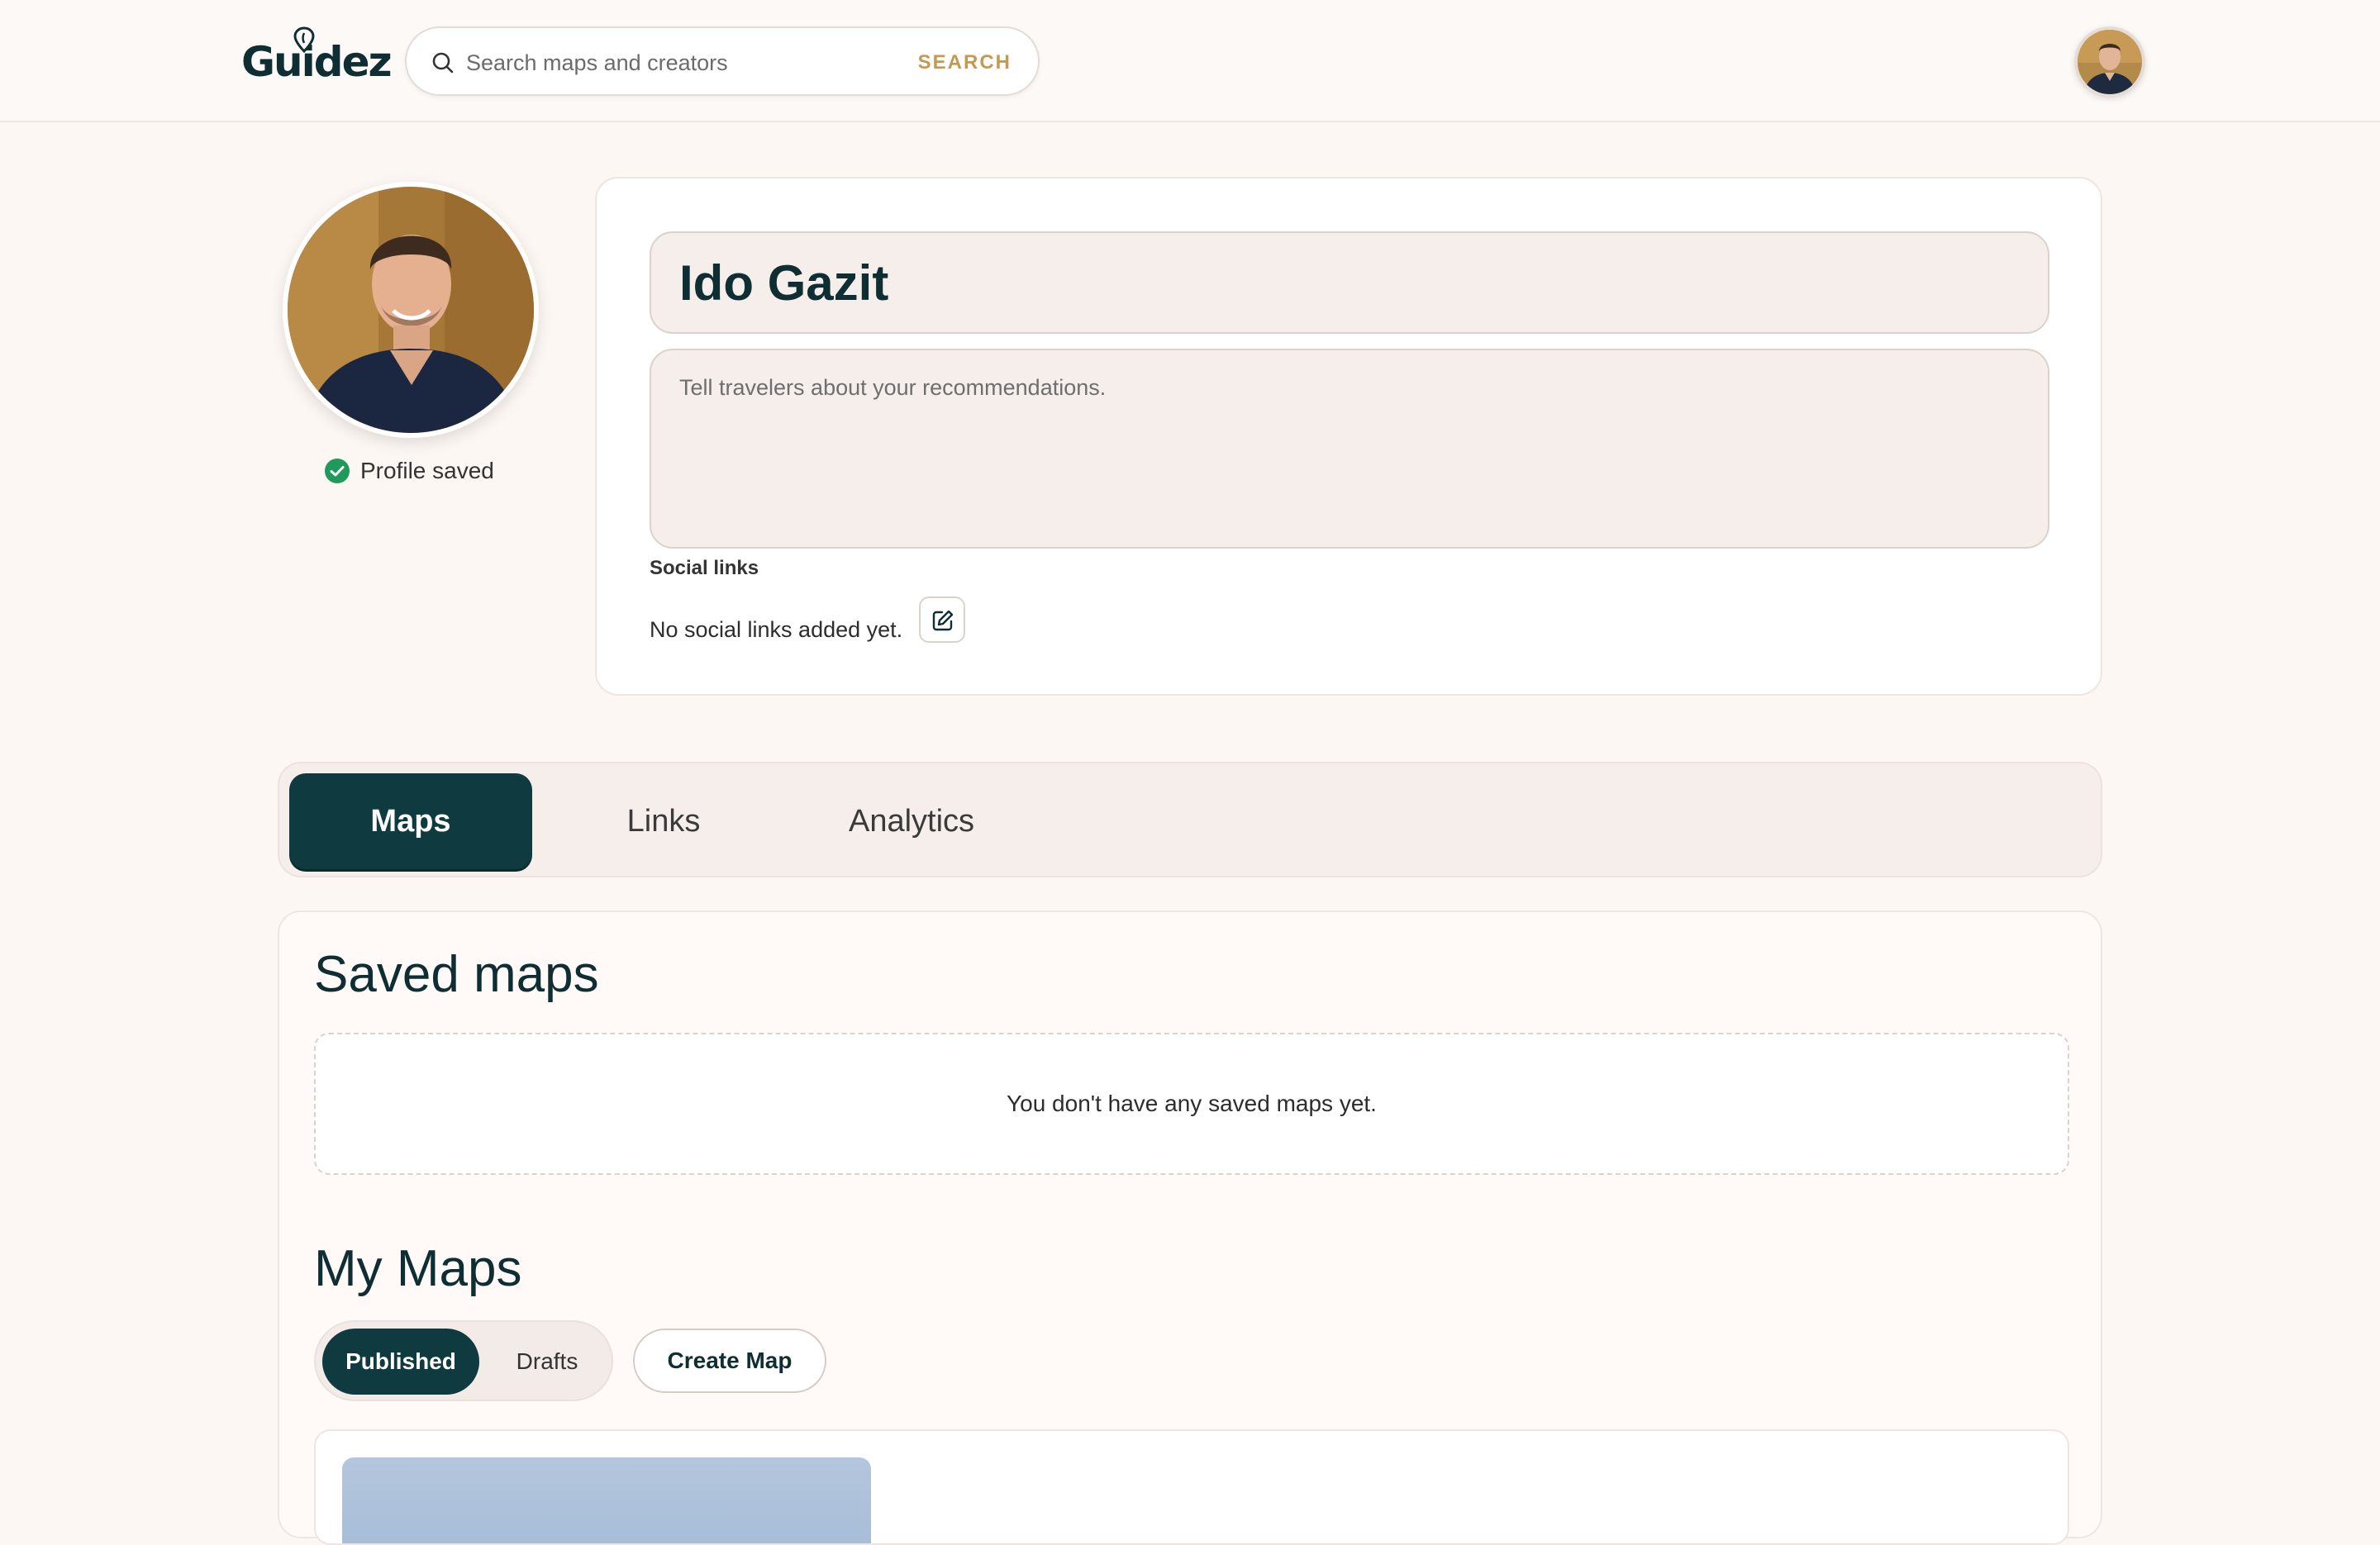  What do you see at coordinates (1191, 1487) in the screenshot?
I see `map-card` at bounding box center [1191, 1487].